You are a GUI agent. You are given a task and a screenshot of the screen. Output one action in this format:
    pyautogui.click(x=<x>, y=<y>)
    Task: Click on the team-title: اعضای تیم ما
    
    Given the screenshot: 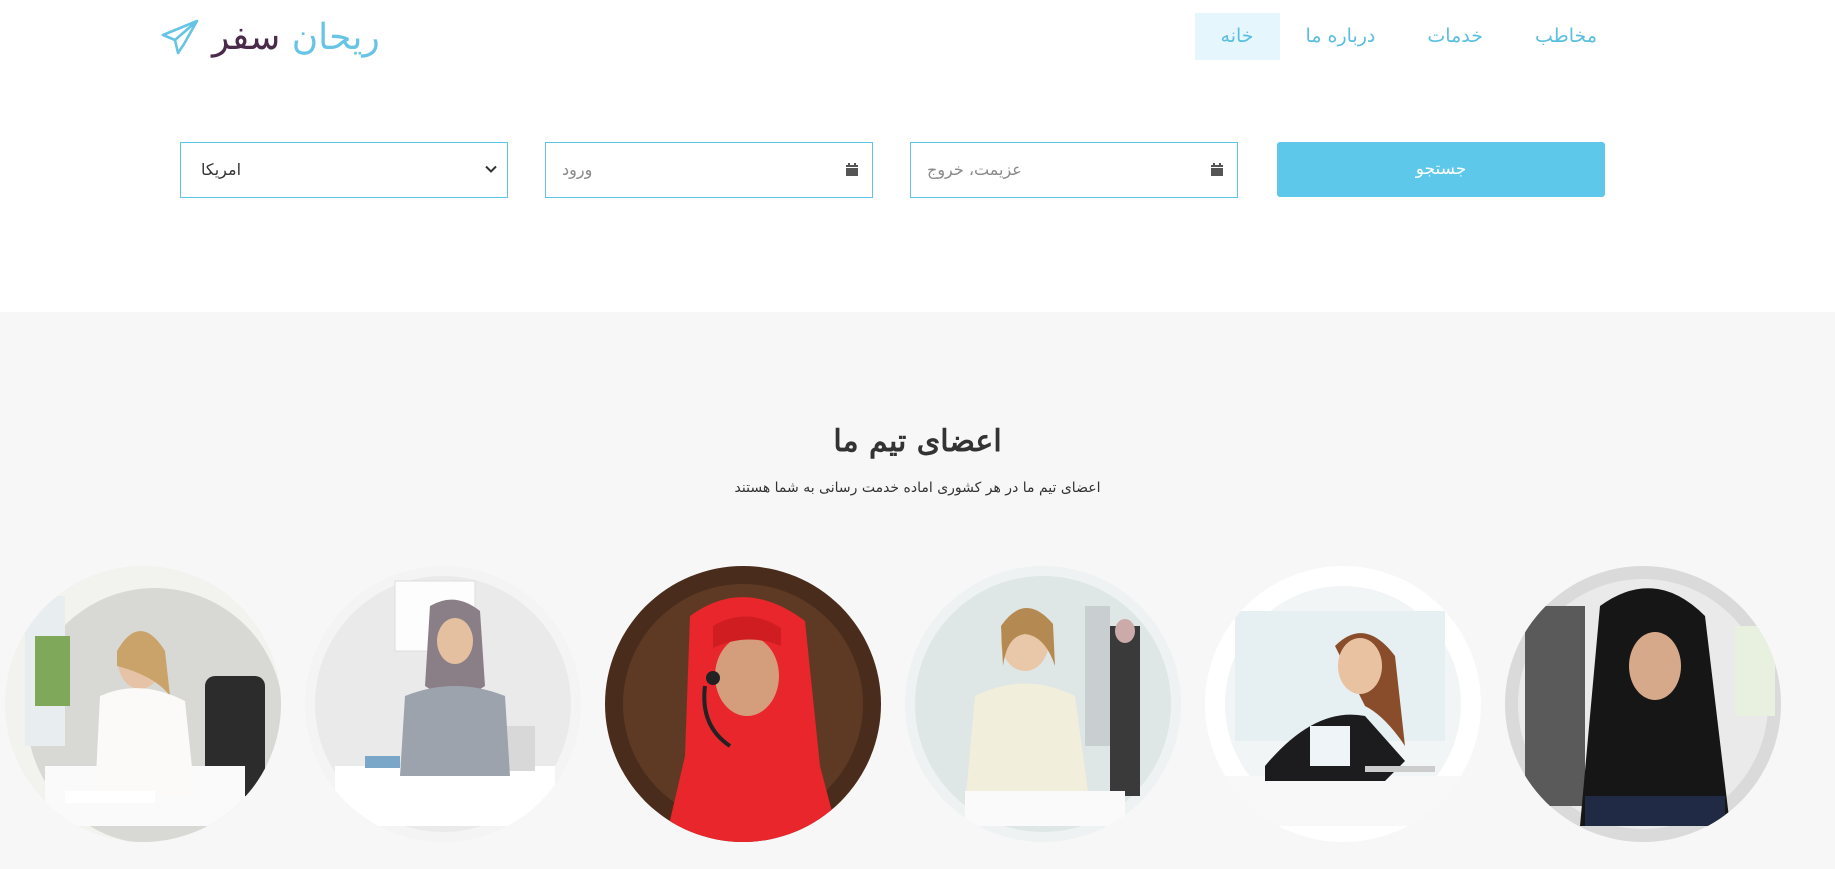 What is the action you would take?
    pyautogui.click(x=917, y=441)
    